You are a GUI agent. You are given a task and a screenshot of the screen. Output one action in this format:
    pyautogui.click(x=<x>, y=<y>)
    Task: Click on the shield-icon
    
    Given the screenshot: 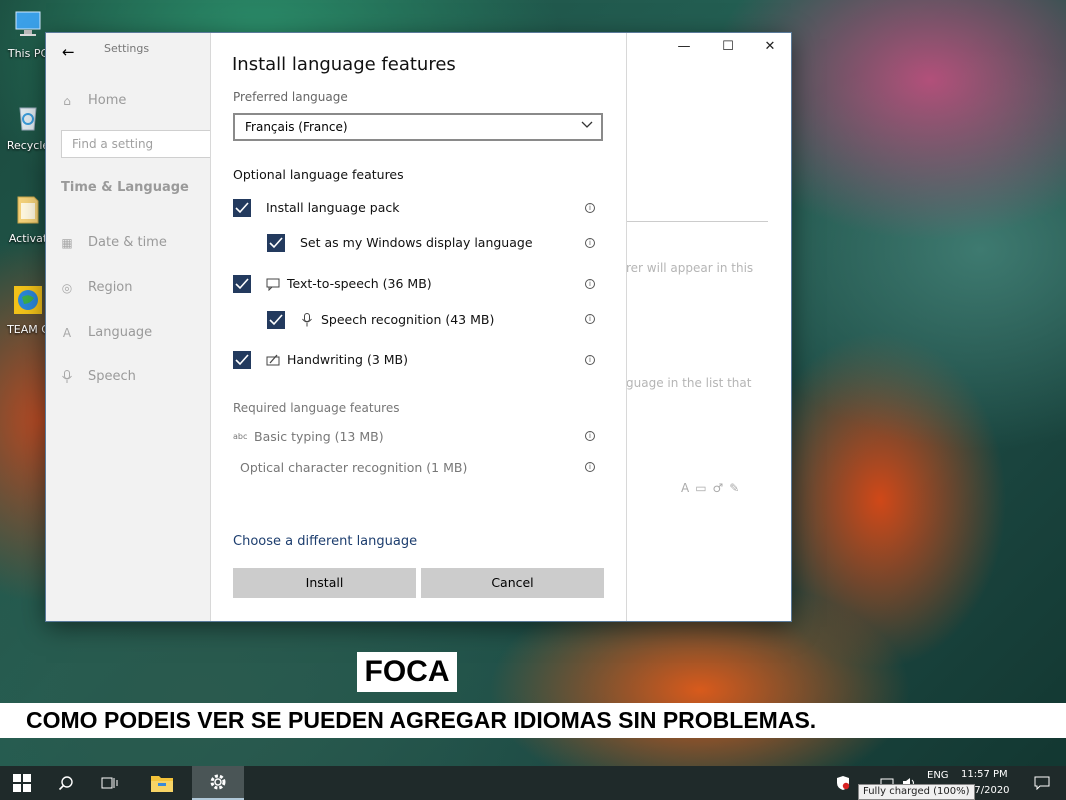 What is the action you would take?
    pyautogui.click(x=843, y=783)
    